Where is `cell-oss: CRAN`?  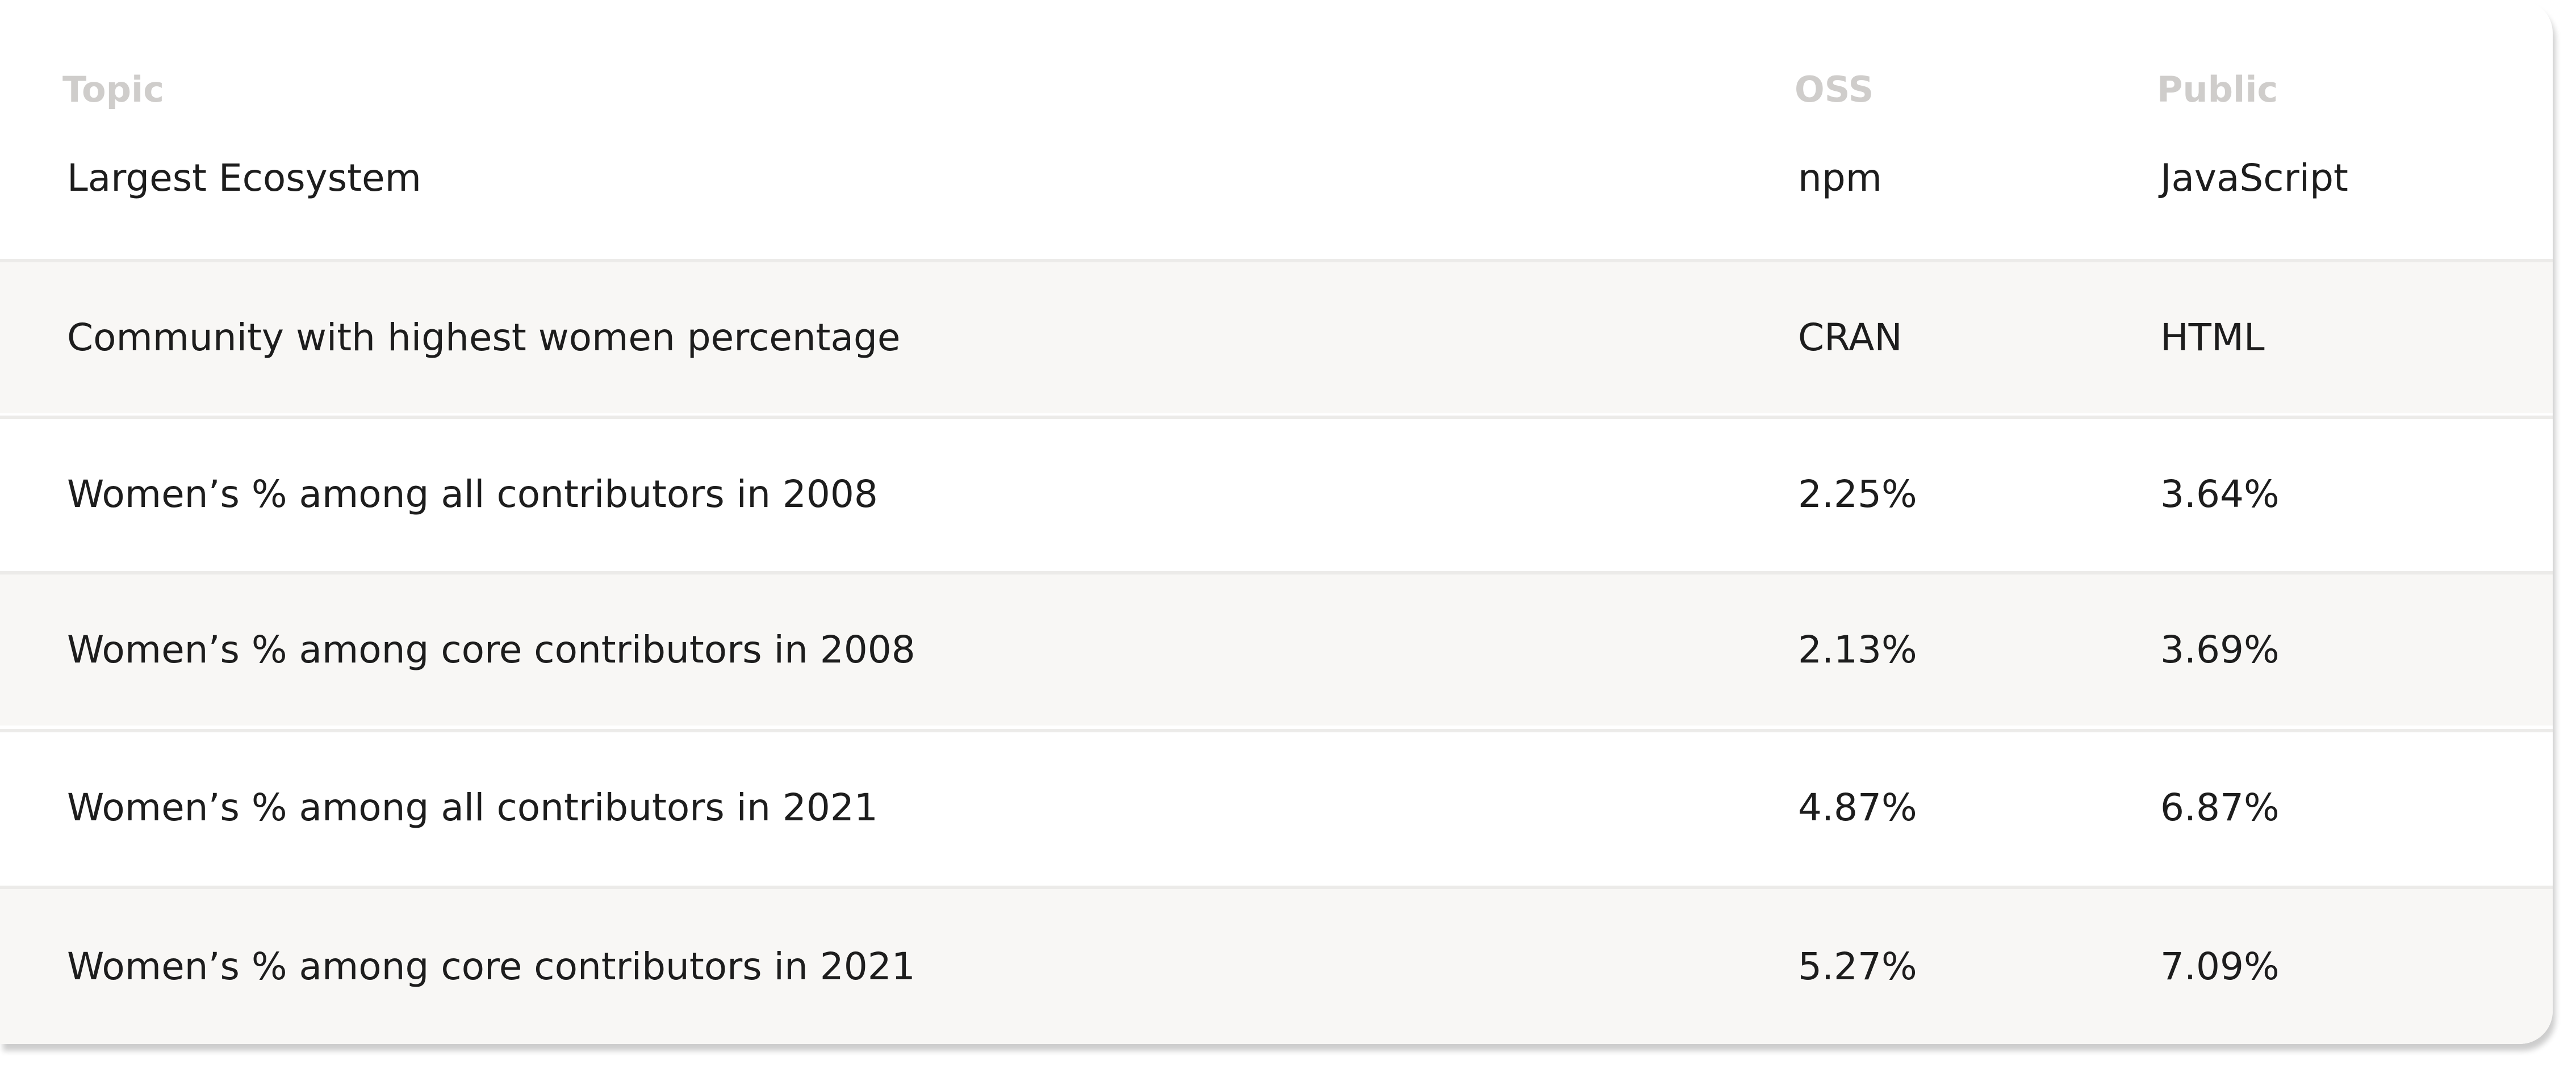
cell-oss: CRAN is located at coordinates (1850, 337).